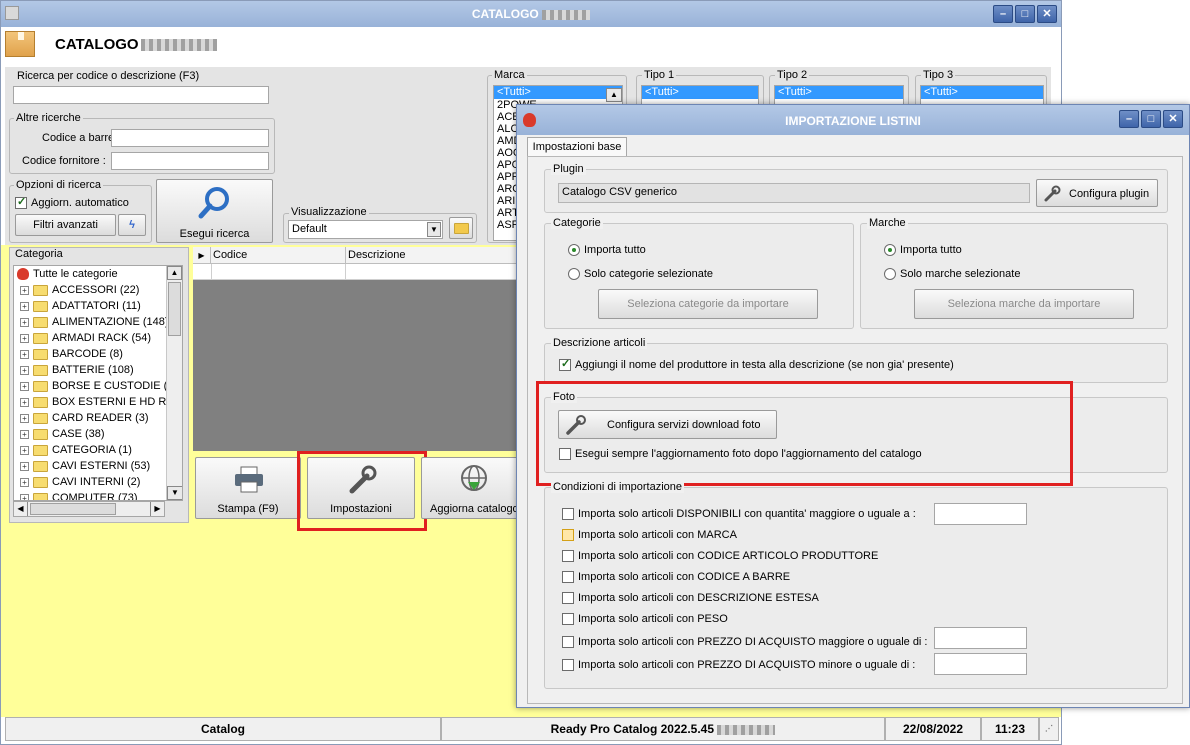  What do you see at coordinates (649, 535) in the screenshot?
I see `condition-brand: Importa solo articoli con MARCA` at bounding box center [649, 535].